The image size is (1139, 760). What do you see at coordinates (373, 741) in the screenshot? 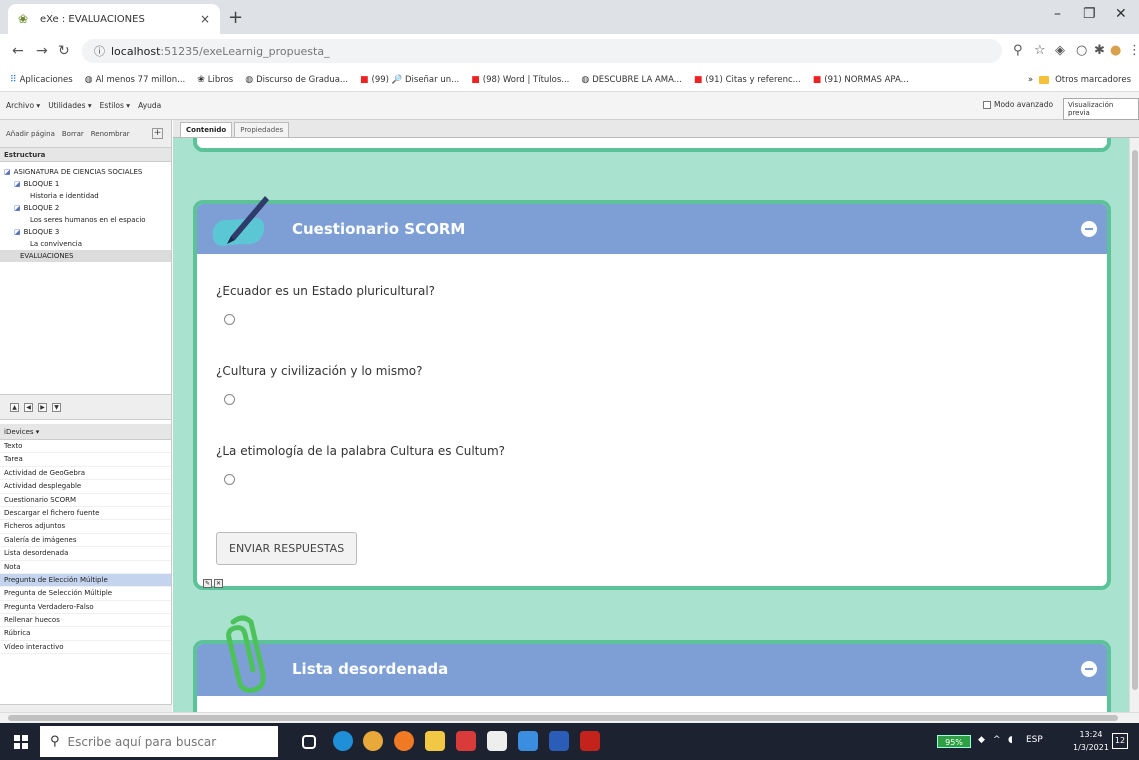
I see `chrome-icon` at bounding box center [373, 741].